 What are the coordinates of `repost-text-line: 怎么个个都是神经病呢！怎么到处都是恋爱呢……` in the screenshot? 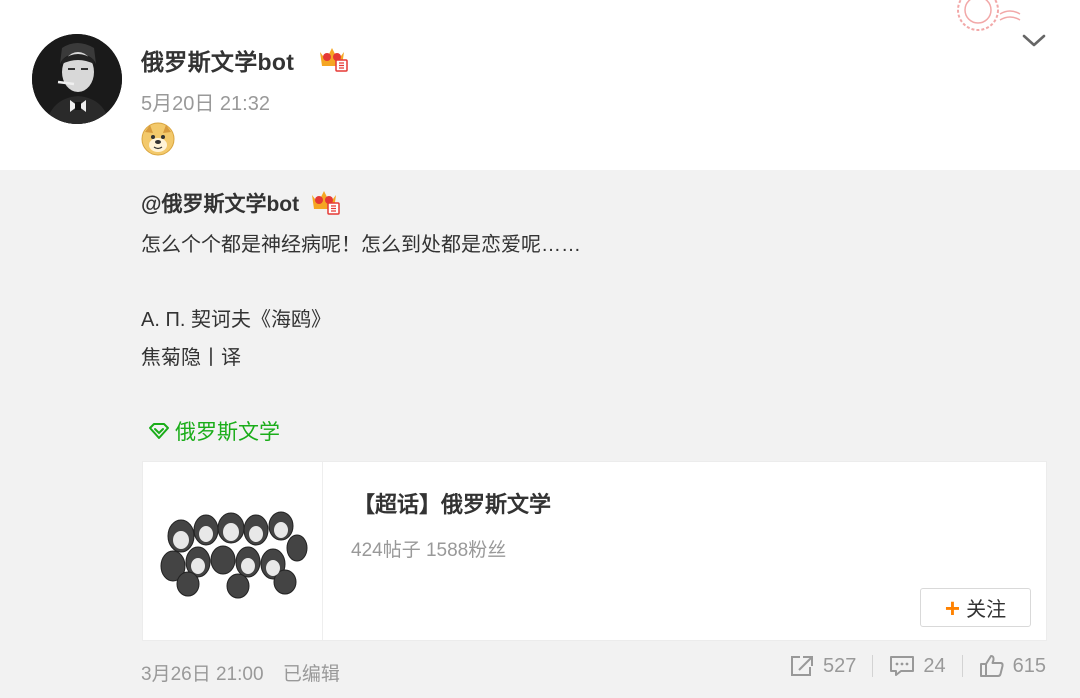 It's located at (361, 245).